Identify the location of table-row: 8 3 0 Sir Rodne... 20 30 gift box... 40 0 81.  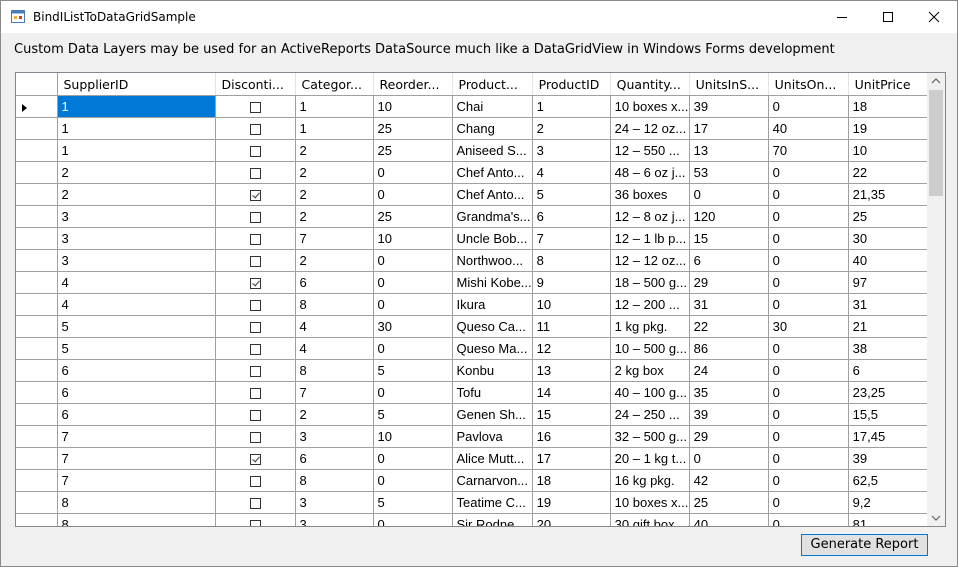
(472, 519).